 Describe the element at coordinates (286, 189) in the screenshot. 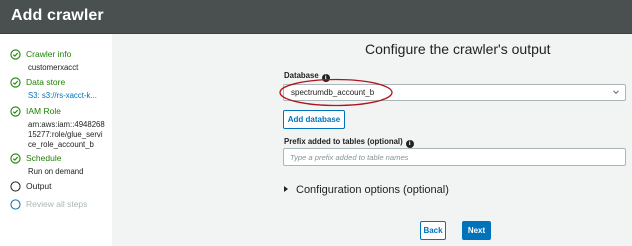

I see `caret-right-icon` at that location.